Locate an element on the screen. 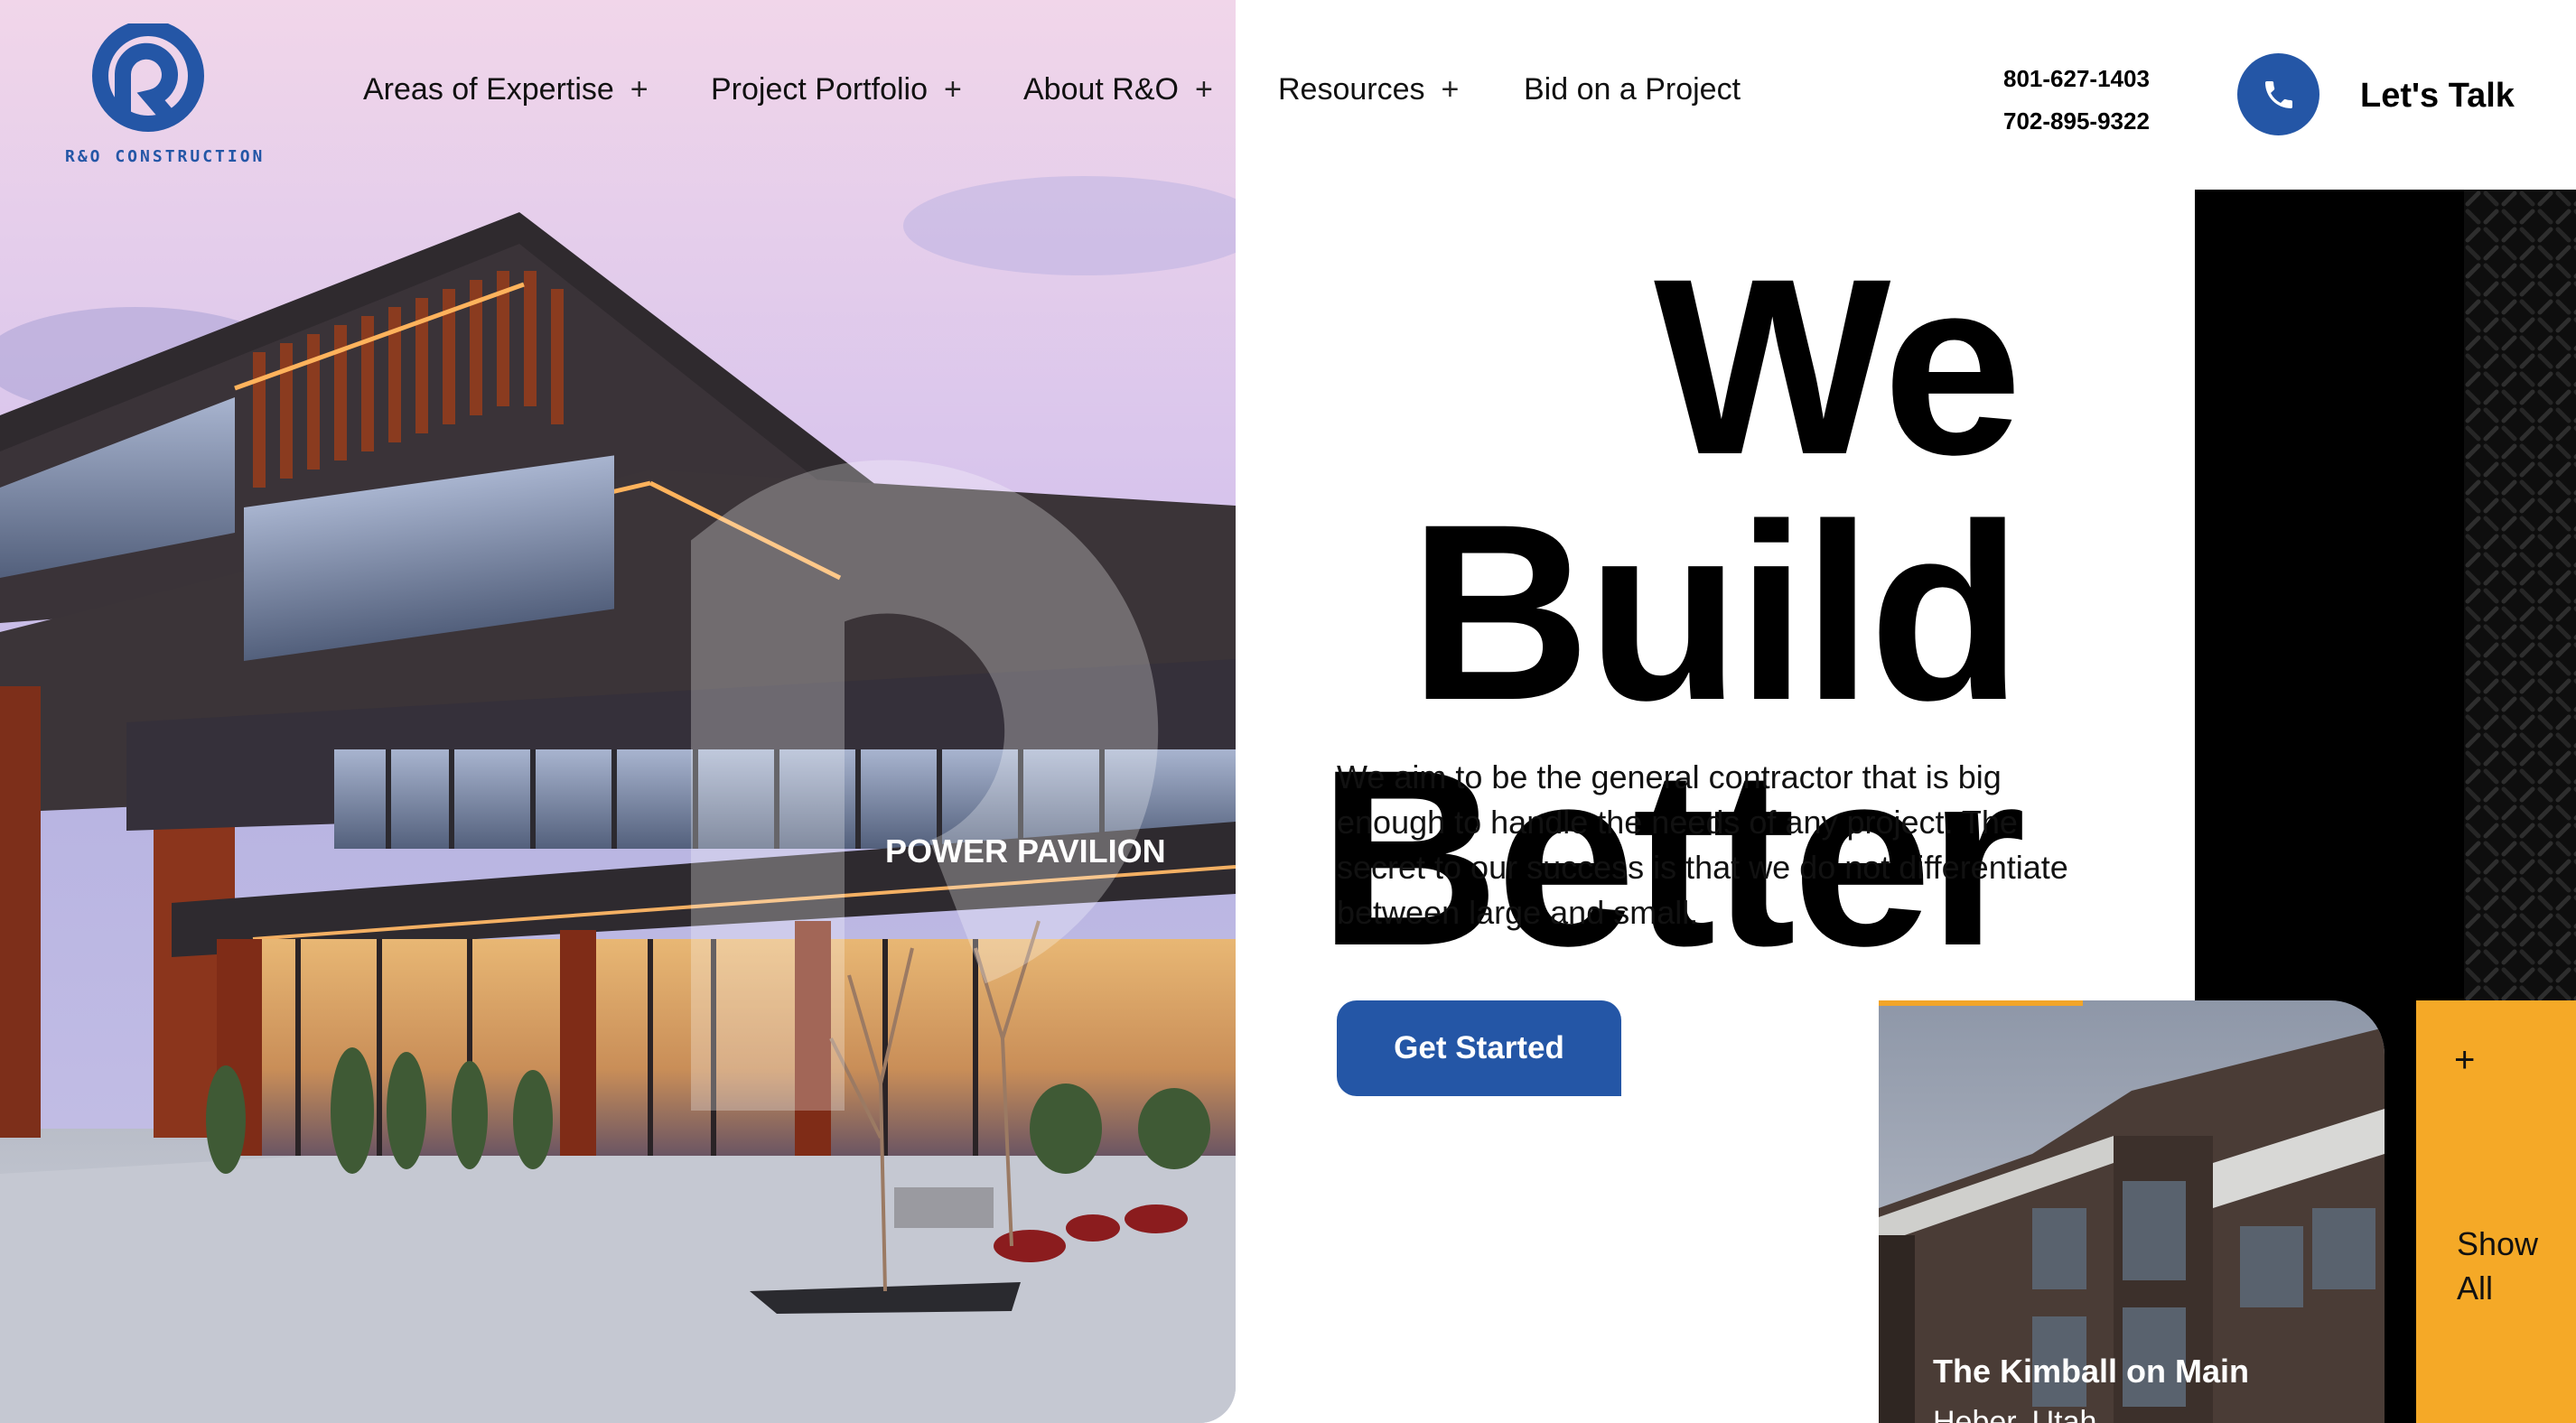  nav-resources: Resources + is located at coordinates (1368, 89).